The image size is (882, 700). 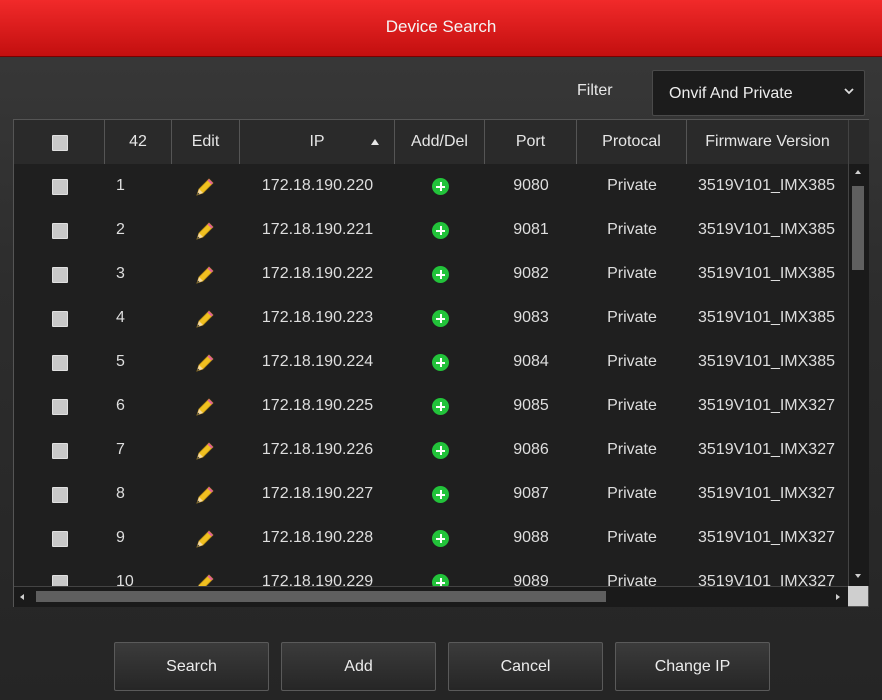 I want to click on search-button: Search, so click(x=191, y=666).